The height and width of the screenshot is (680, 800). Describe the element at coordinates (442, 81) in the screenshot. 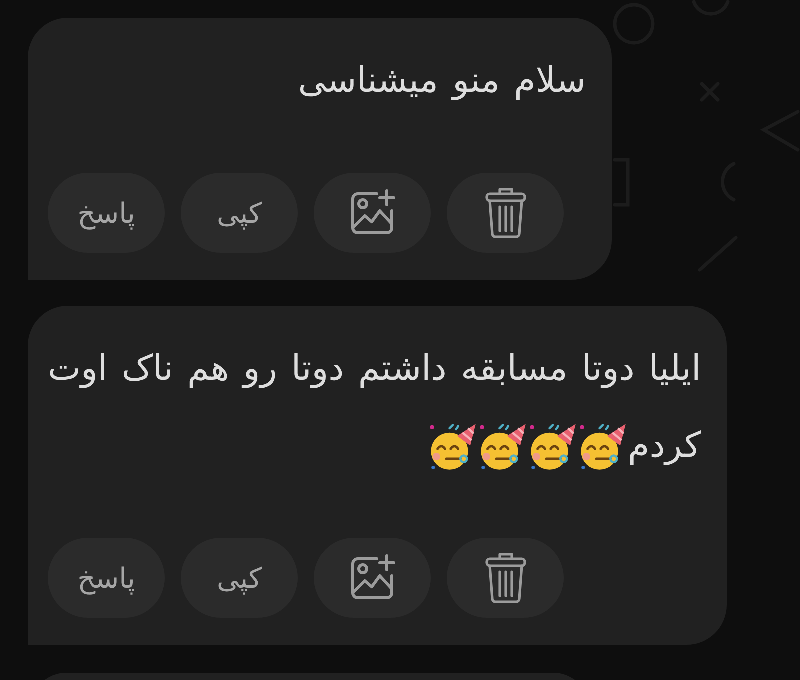

I see `message-text: سلام منو میشناسی` at that location.